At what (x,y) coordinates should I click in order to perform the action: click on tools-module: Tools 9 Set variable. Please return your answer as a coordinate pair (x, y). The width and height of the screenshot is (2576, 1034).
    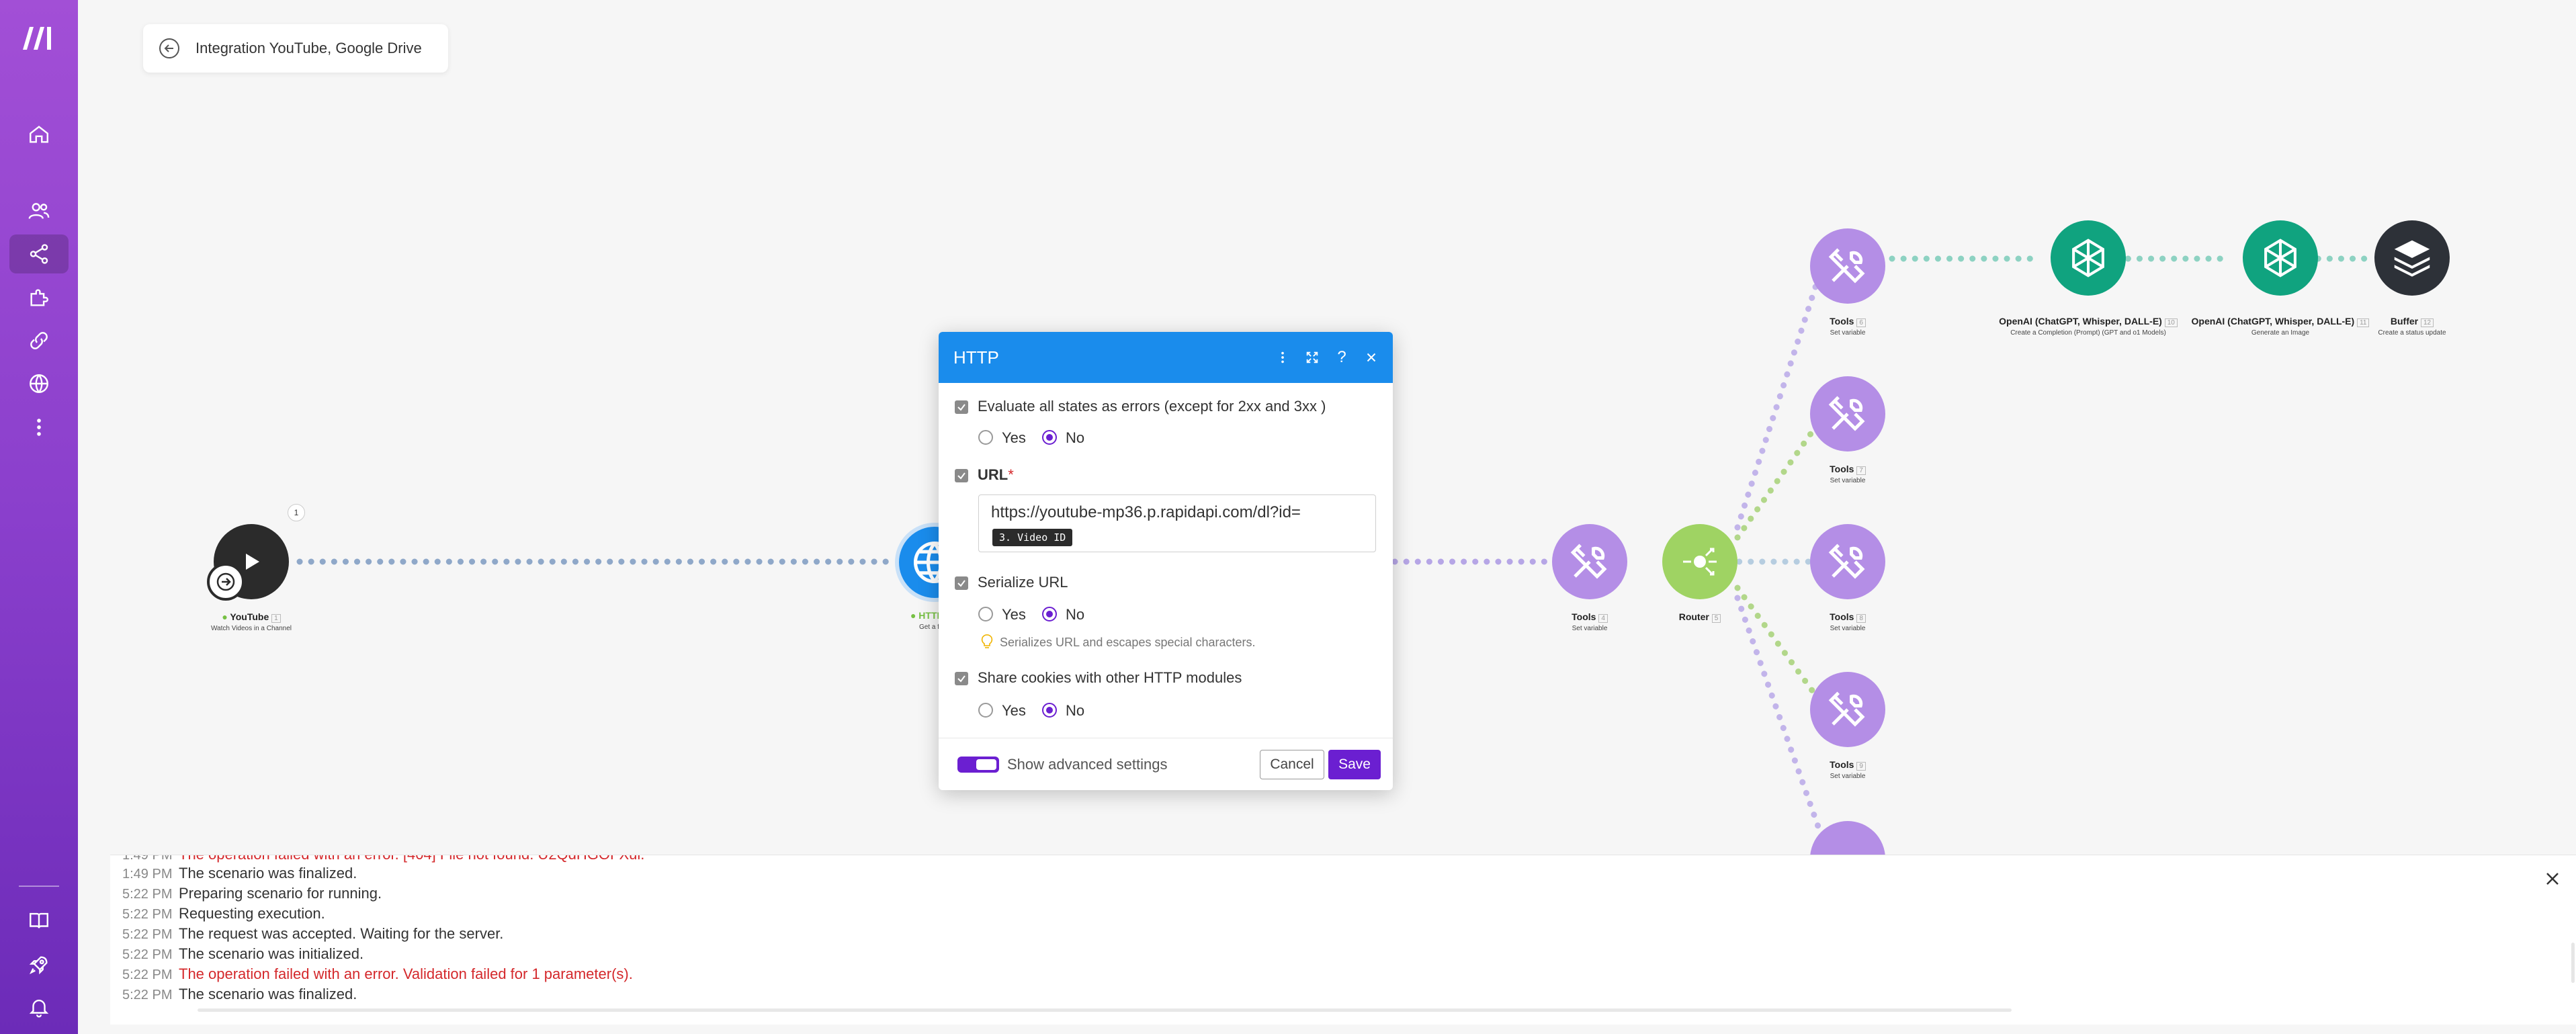
    Looking at the image, I should click on (1847, 726).